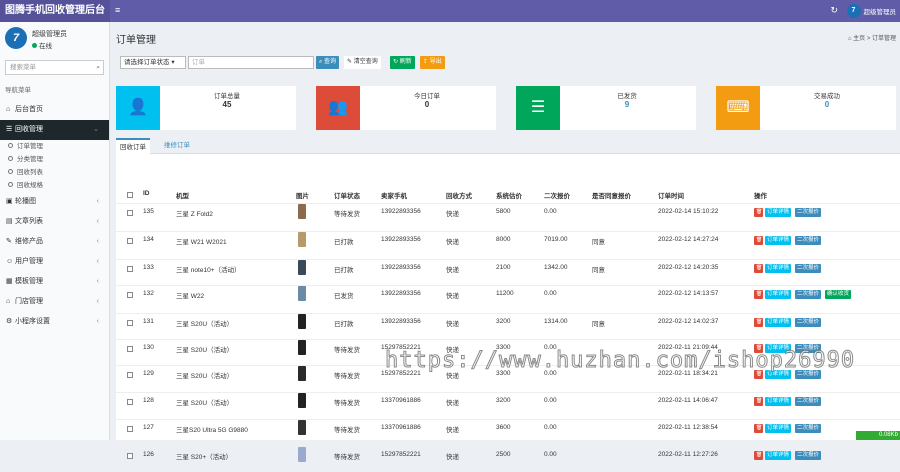 The width and height of the screenshot is (900, 472). I want to click on sidebar-item-label: 用户管理, so click(29, 261).